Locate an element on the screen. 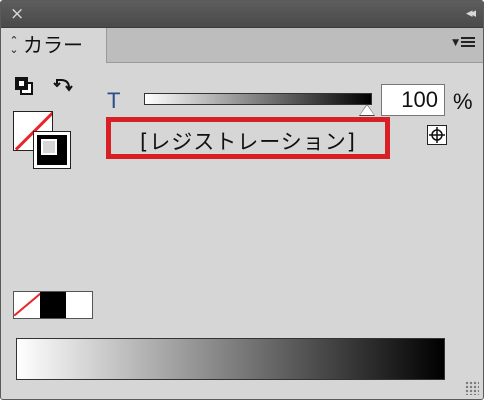 The image size is (484, 400). registration-icon is located at coordinates (437, 135).